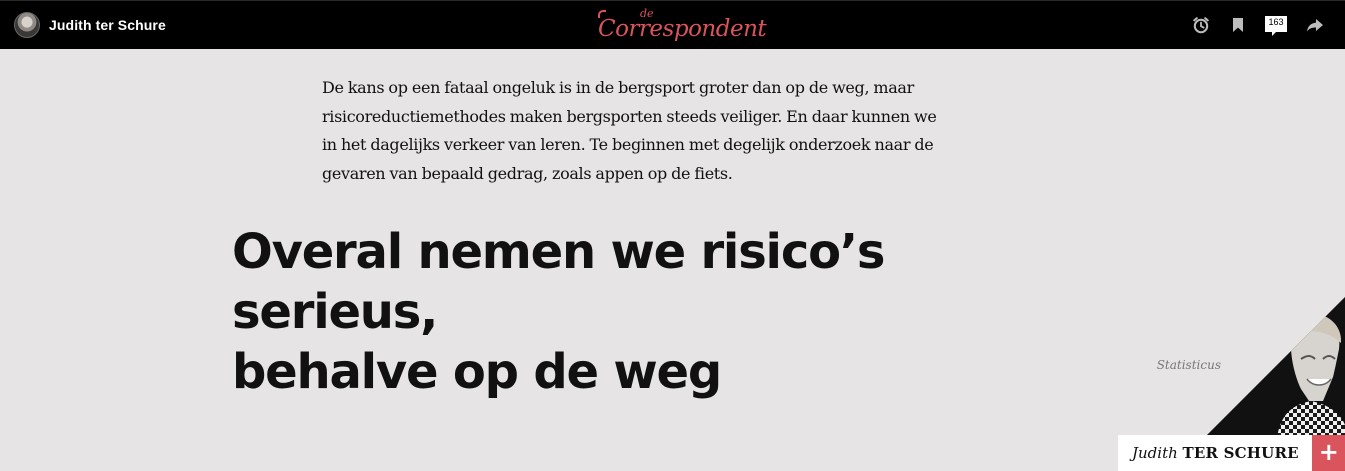  I want to click on author-card: Judith TER SCHURE +, so click(1231, 453).